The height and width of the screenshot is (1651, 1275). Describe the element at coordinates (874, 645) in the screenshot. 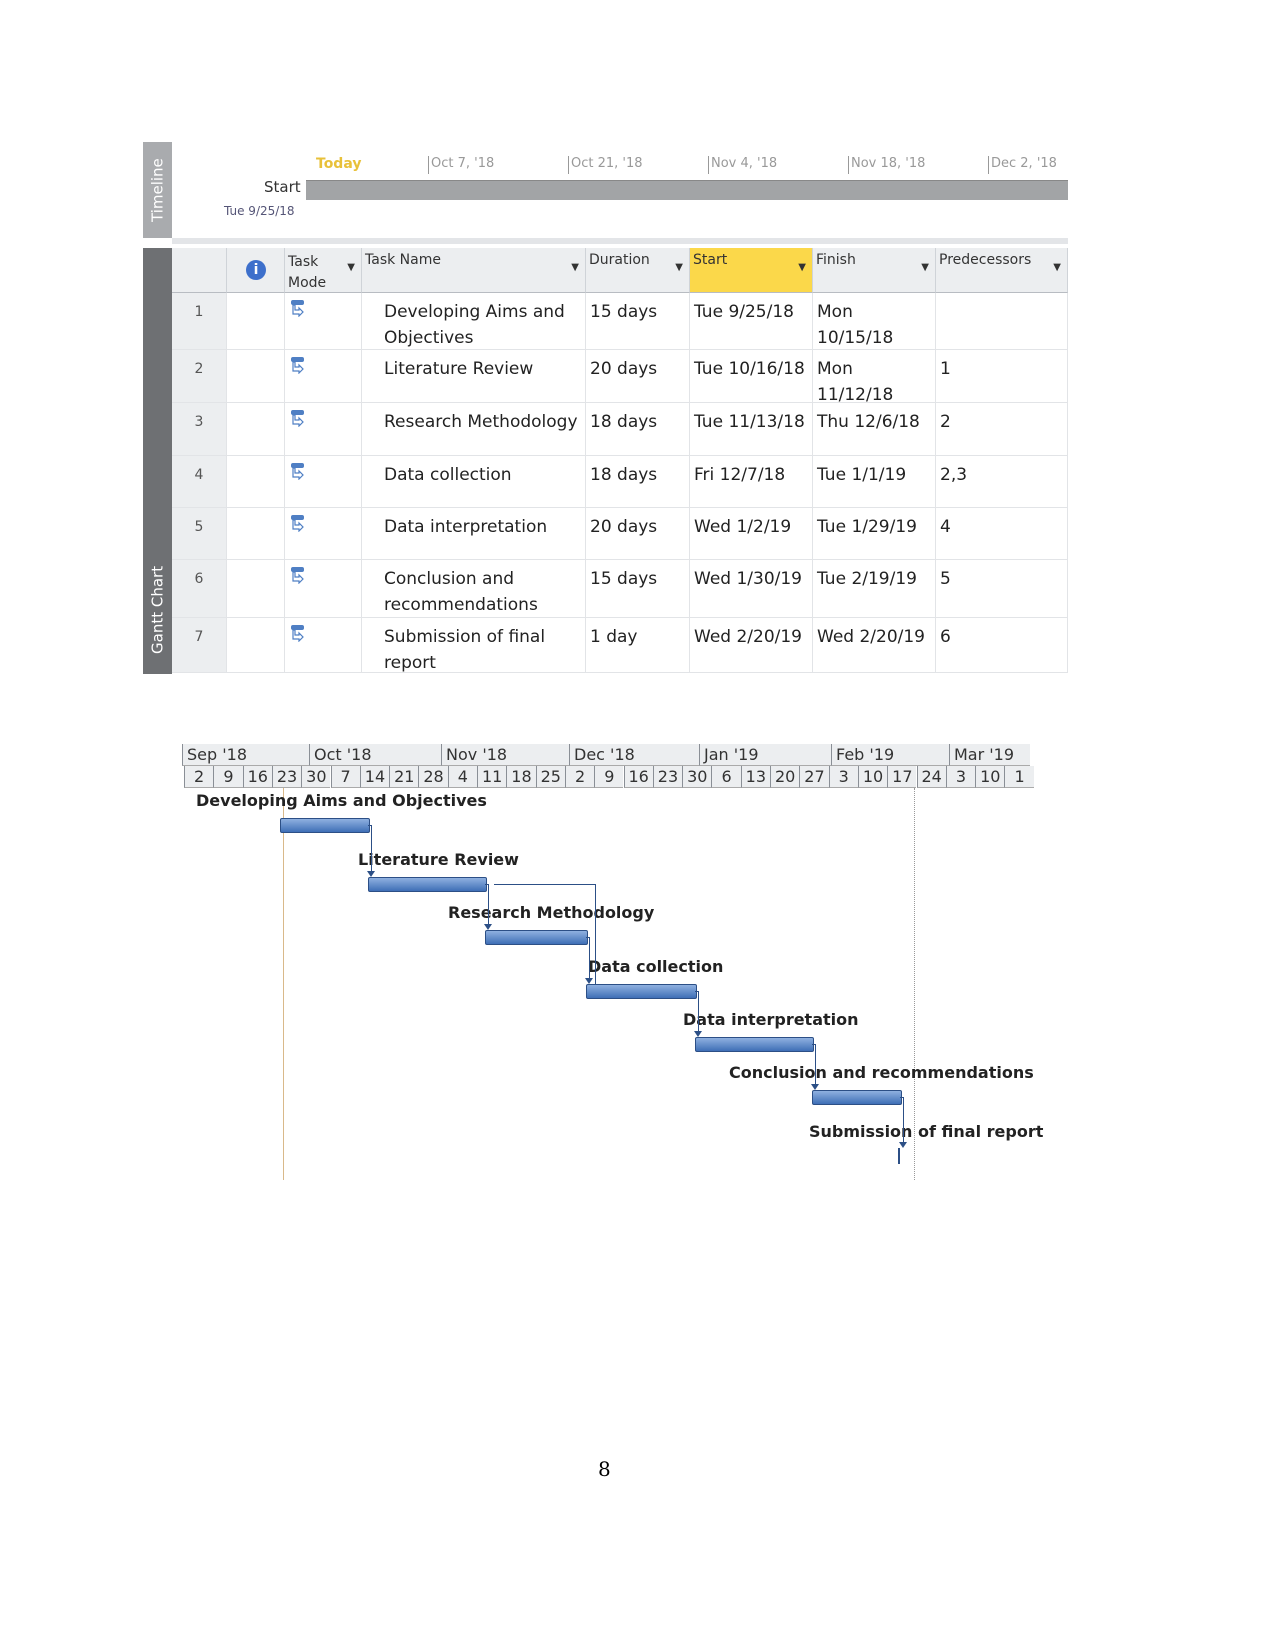

I see `task-finish: Wed 2/20/19` at that location.